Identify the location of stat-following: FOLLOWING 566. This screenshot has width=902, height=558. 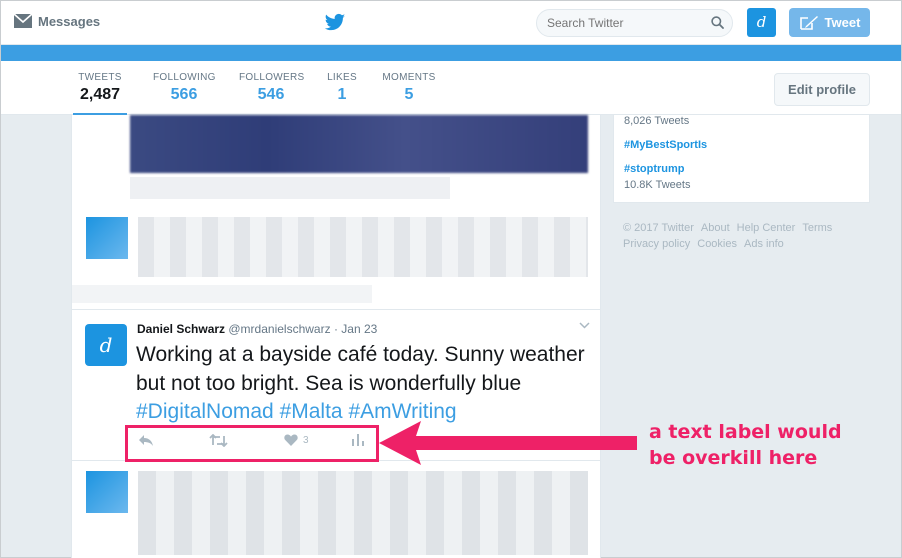
(184, 88).